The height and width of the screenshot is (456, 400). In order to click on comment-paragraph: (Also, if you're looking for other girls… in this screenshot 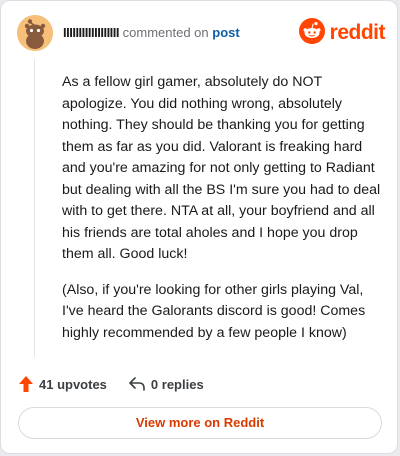, I will do `click(214, 311)`.